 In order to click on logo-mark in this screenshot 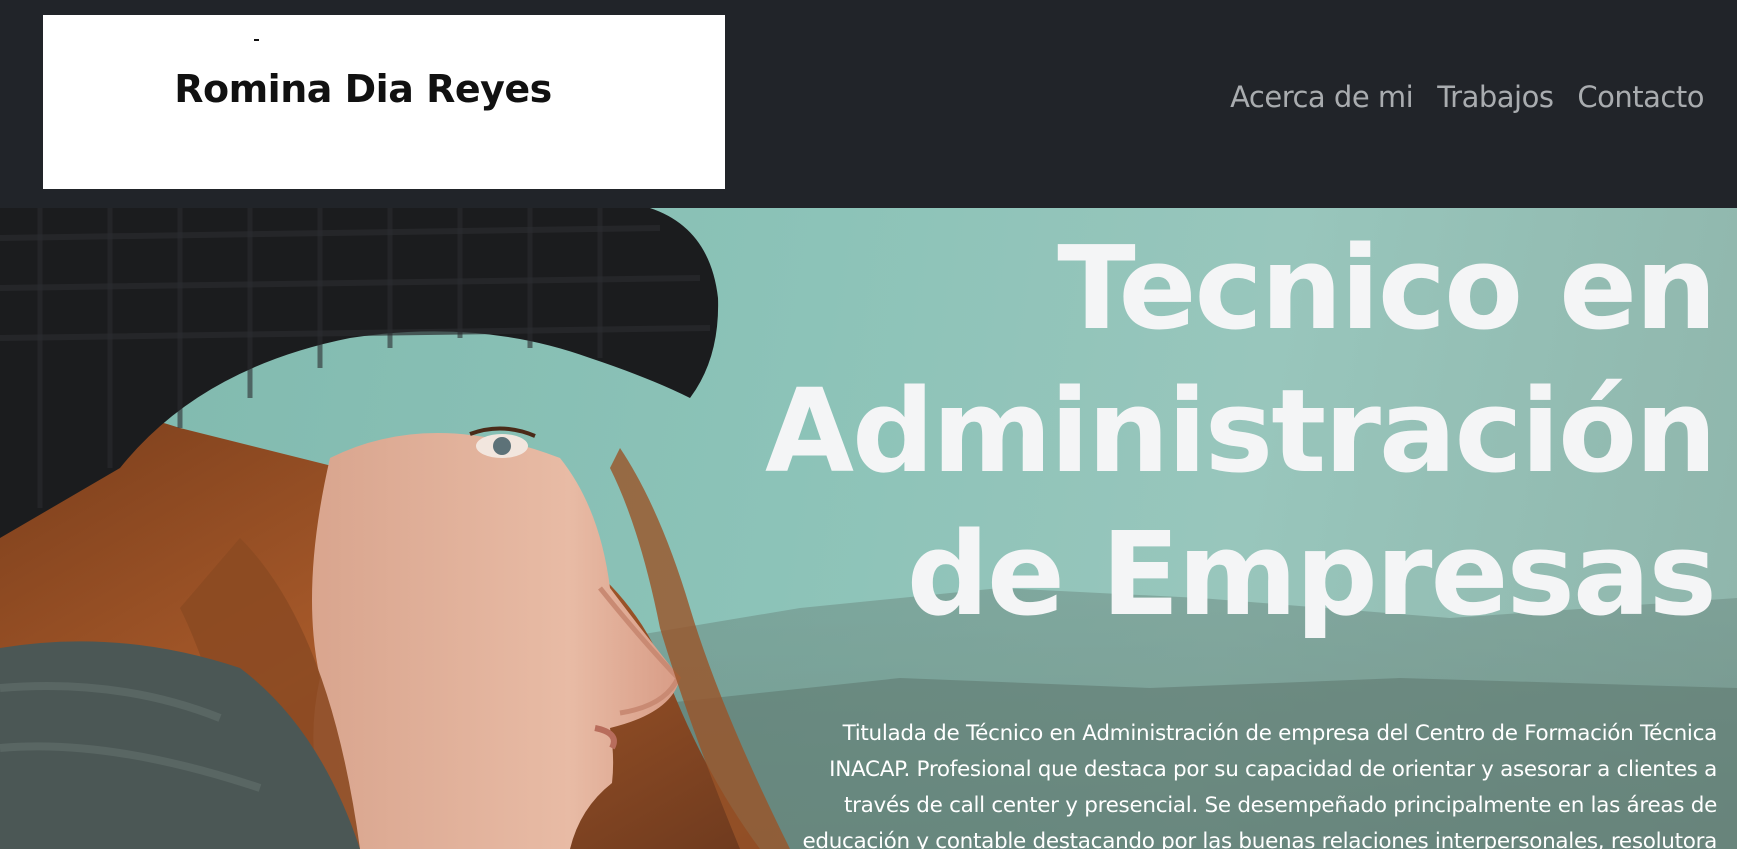, I will do `click(256, 40)`.